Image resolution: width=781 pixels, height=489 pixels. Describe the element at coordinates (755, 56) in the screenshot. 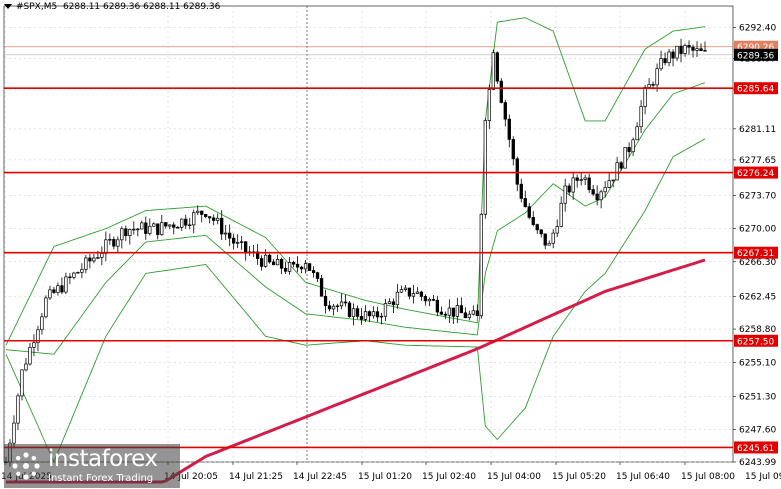

I see `current-price-tag: 6289.36` at that location.